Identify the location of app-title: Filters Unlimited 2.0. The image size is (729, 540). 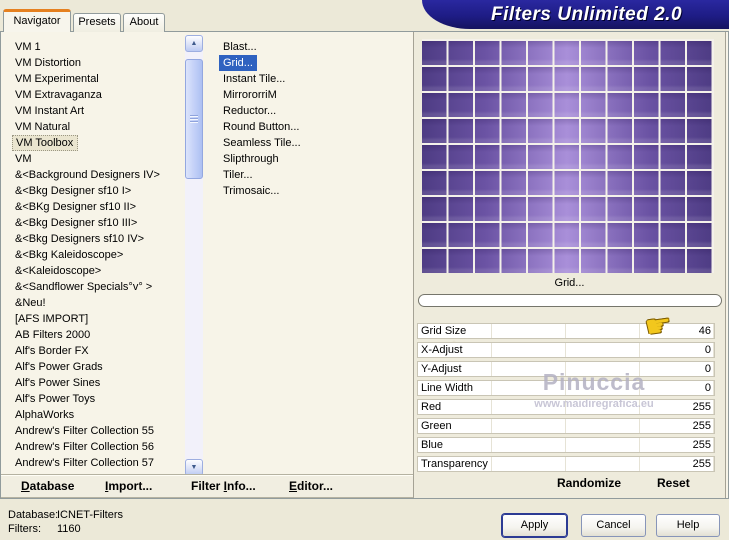
(586, 14).